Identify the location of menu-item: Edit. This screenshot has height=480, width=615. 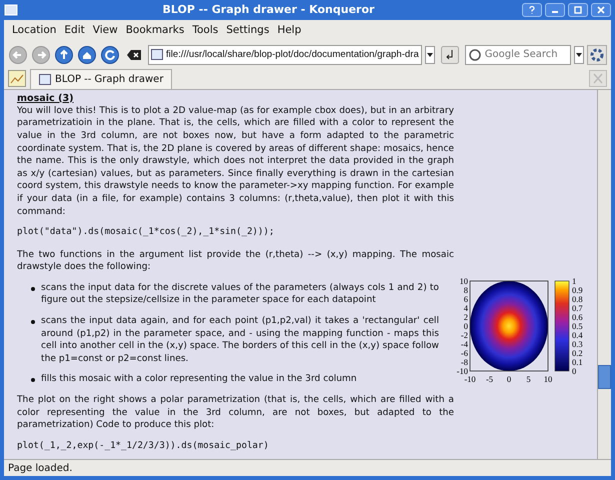
(74, 31).